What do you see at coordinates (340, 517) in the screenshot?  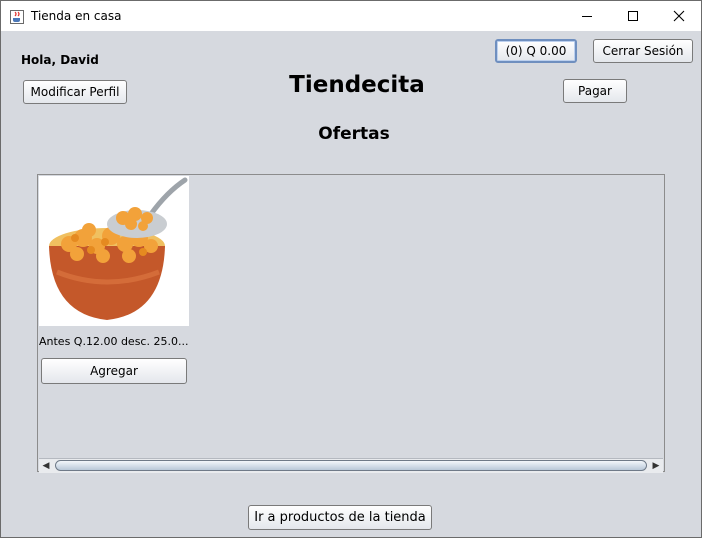 I see `go-to-products-button: Ir a productos de la tienda` at bounding box center [340, 517].